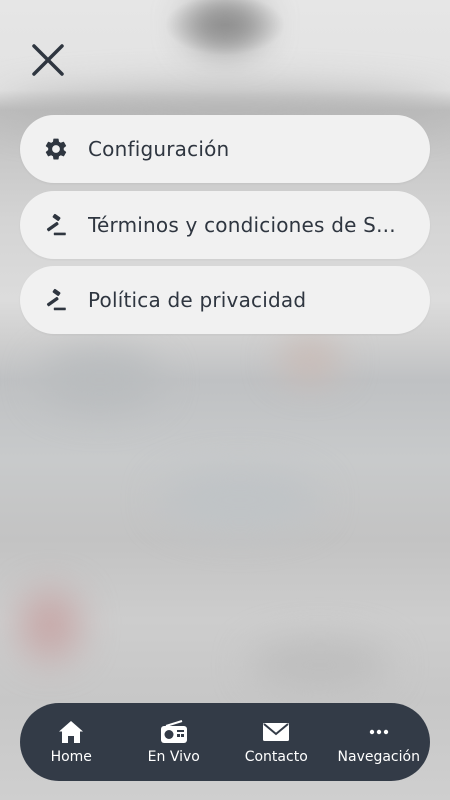 The height and width of the screenshot is (800, 450). I want to click on menu-item-label: Política de privacidad, so click(197, 300).